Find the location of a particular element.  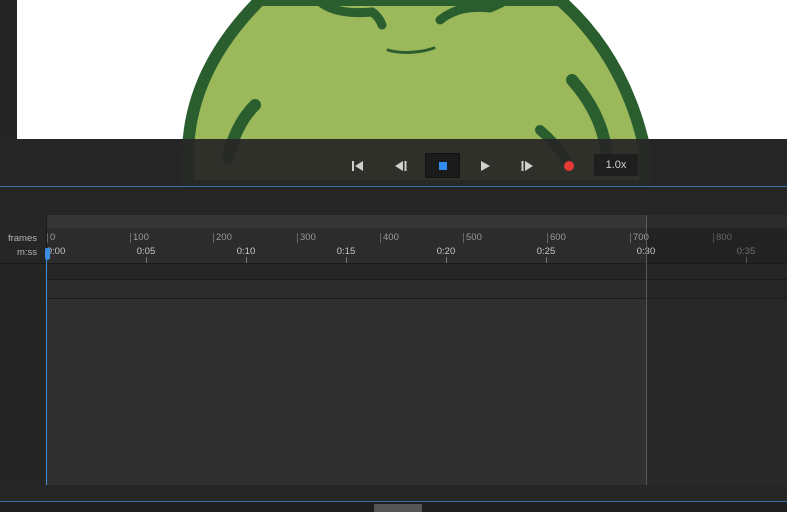

timeline-gap-row is located at coordinates (417, 271).